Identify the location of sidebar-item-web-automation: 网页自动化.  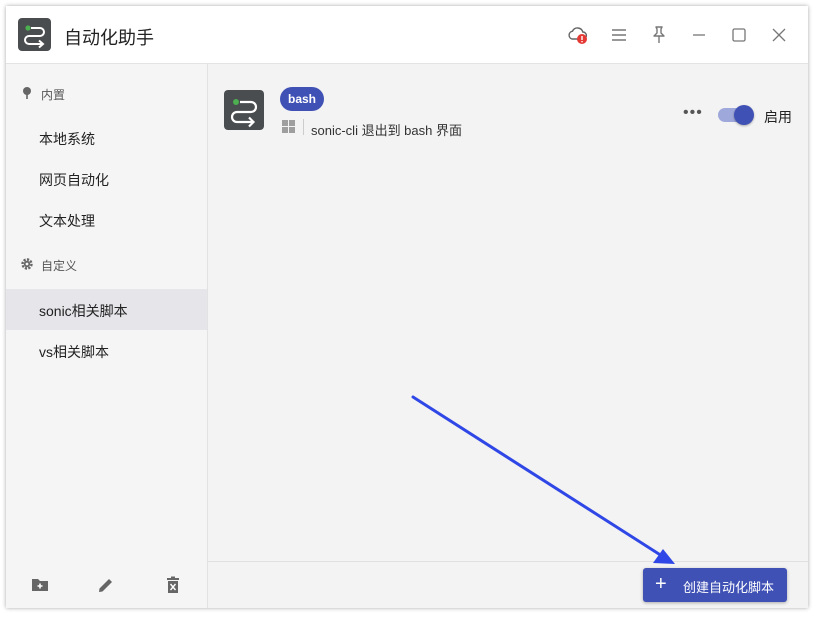
(106, 178).